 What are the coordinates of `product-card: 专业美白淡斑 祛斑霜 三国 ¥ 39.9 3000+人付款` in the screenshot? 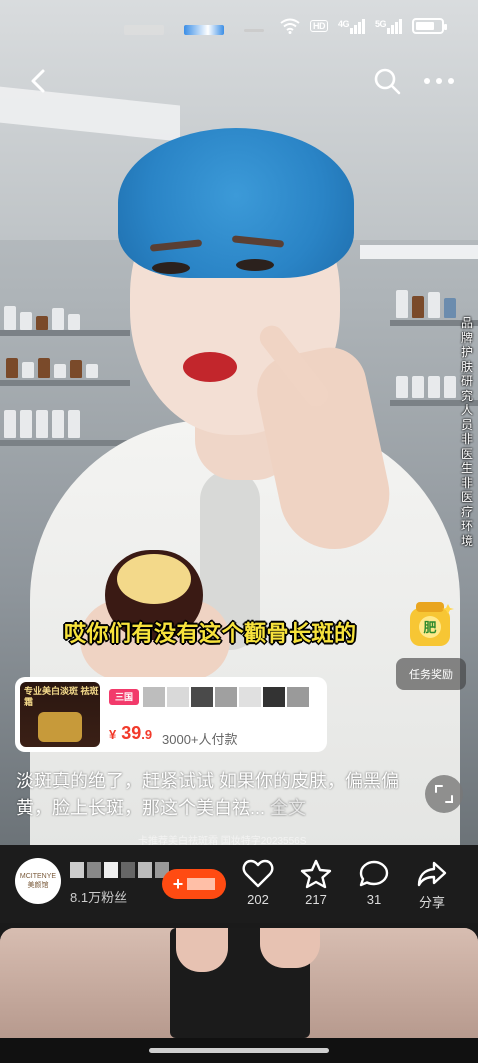 It's located at (171, 714).